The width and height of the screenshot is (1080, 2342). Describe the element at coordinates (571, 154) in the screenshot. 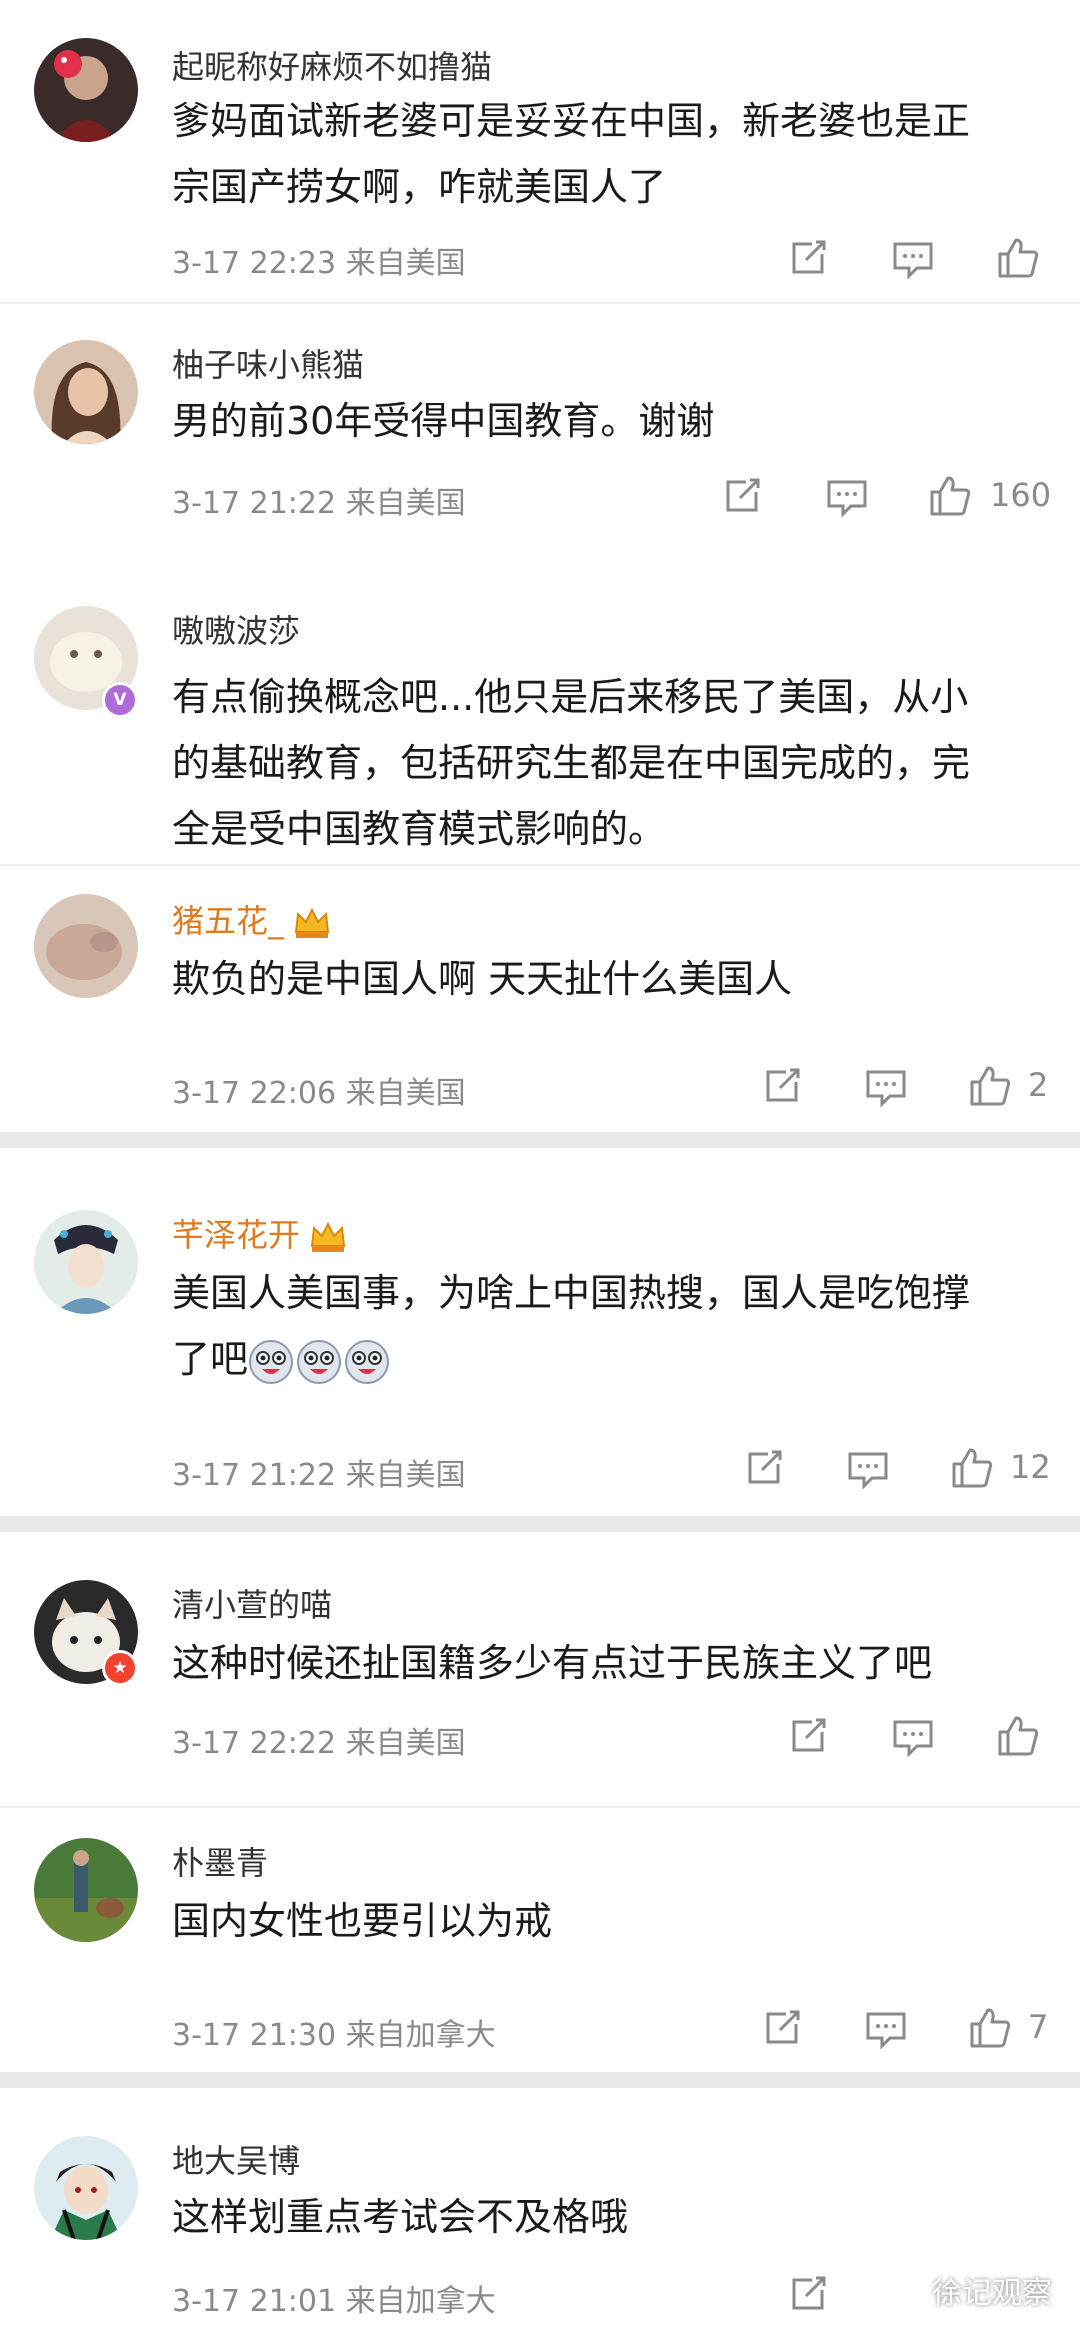

I see `comment-text: 爹妈面试新老婆可是妥妥在中国，新老婆也是正 宗国产捞女啊，咋就美国人了` at that location.